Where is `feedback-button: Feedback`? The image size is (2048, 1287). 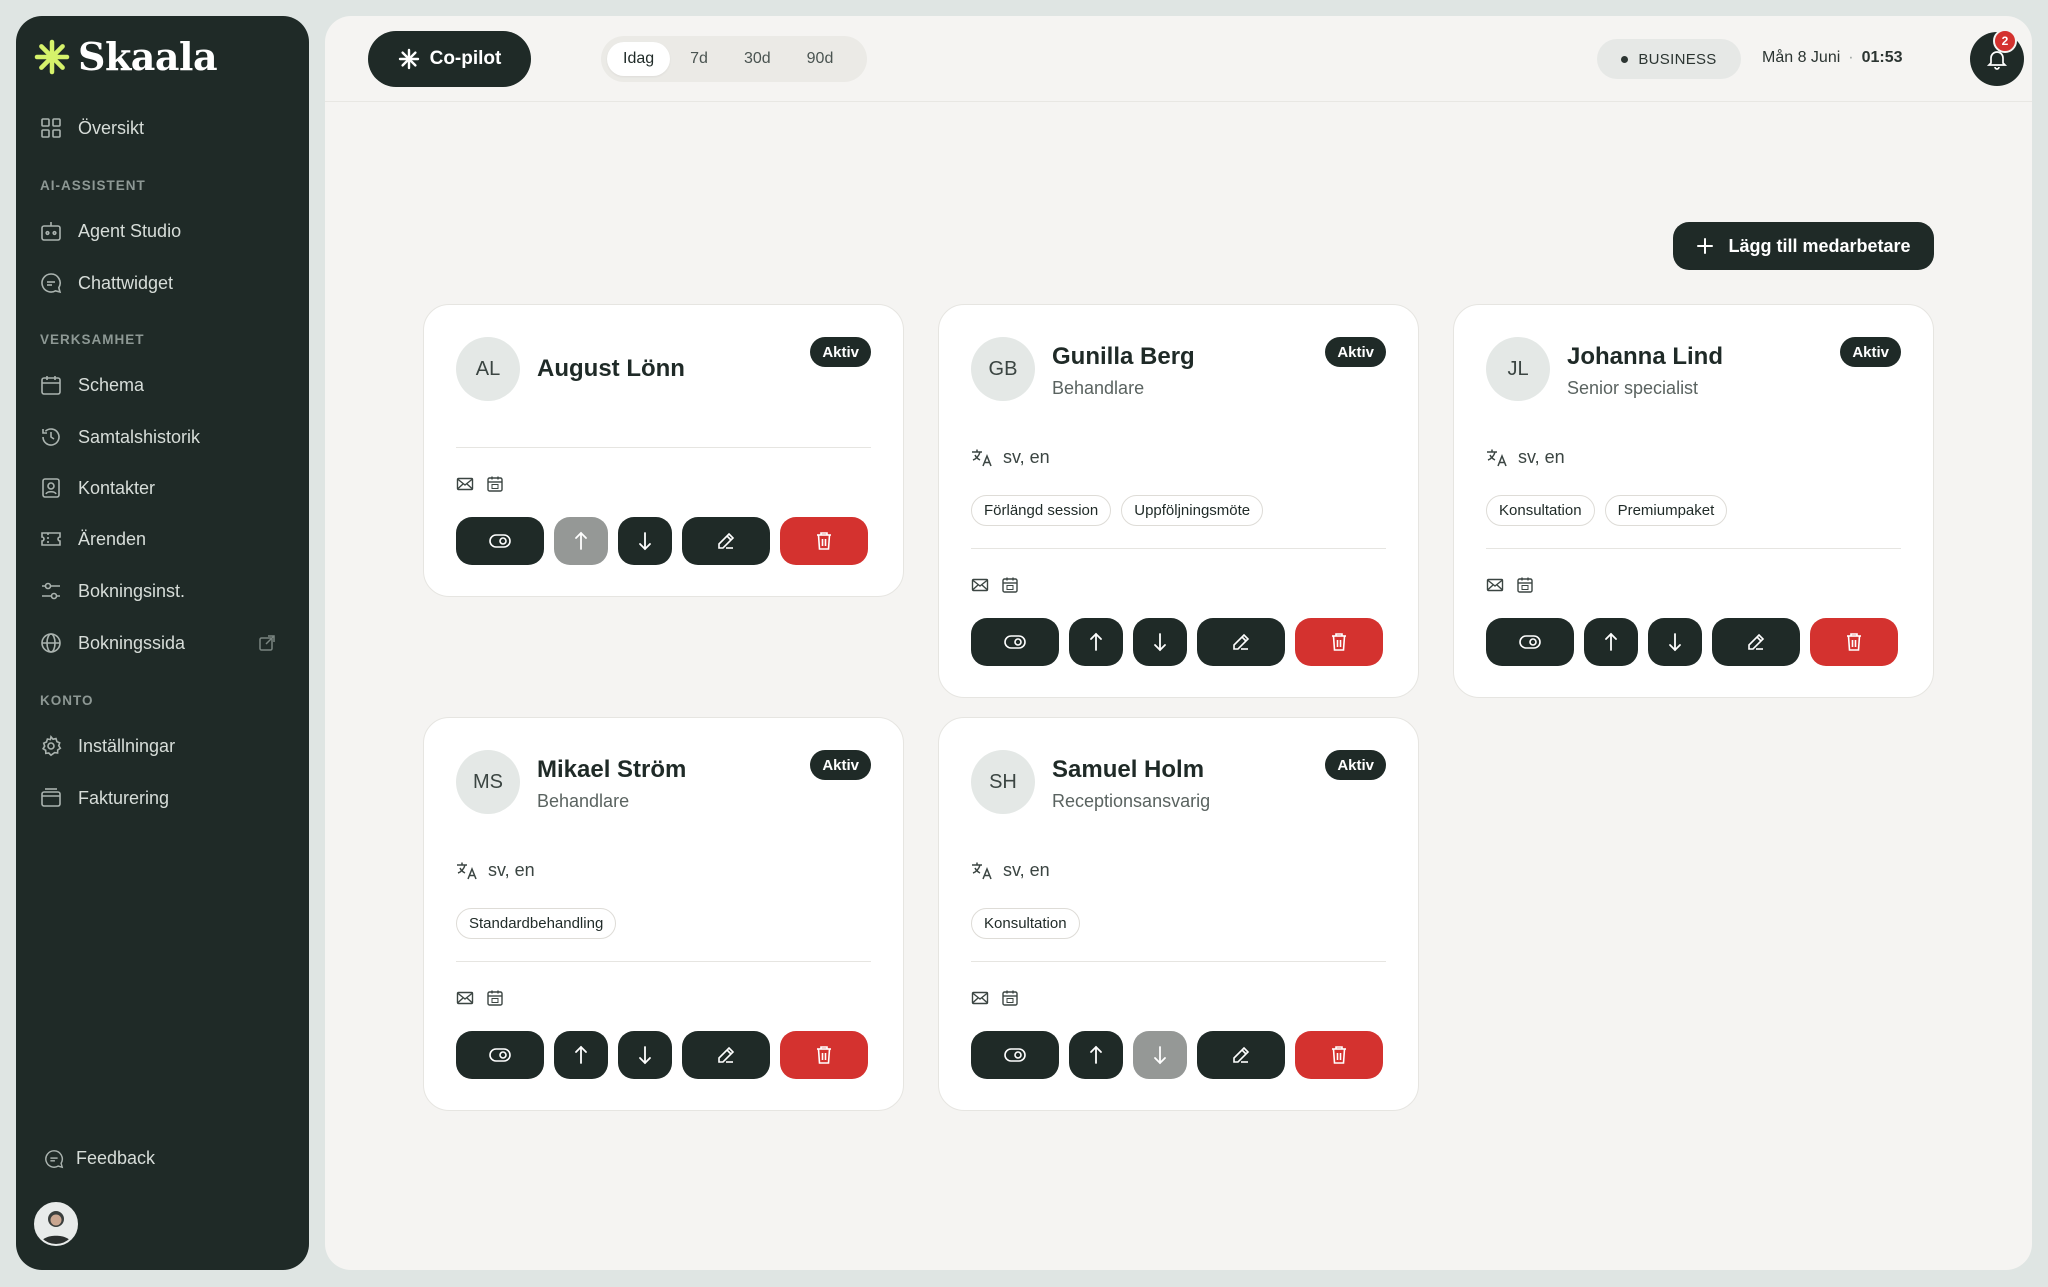
feedback-button: Feedback is located at coordinates (99, 1158).